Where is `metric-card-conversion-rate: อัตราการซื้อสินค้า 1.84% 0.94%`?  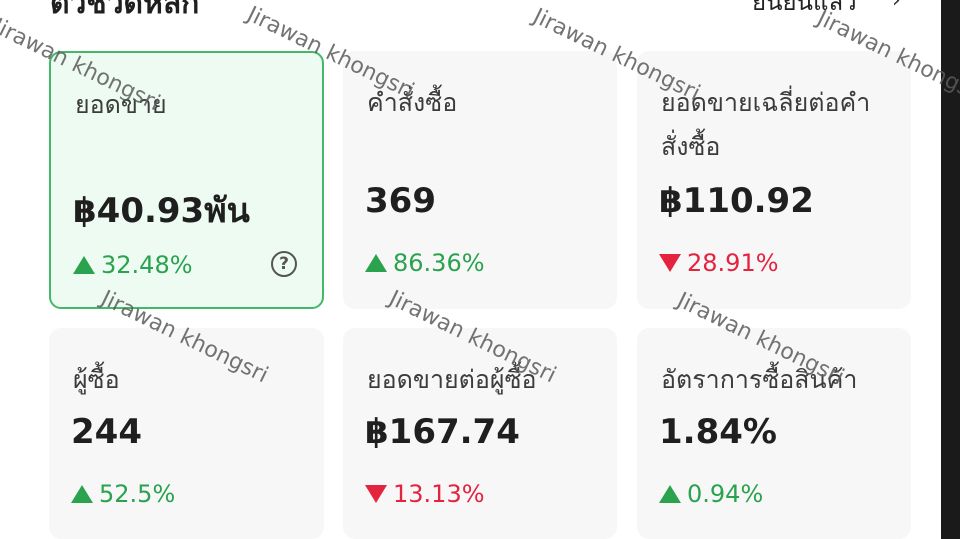
metric-card-conversion-rate: อัตราการซื้อสินค้า 1.84% 0.94% is located at coordinates (774, 433).